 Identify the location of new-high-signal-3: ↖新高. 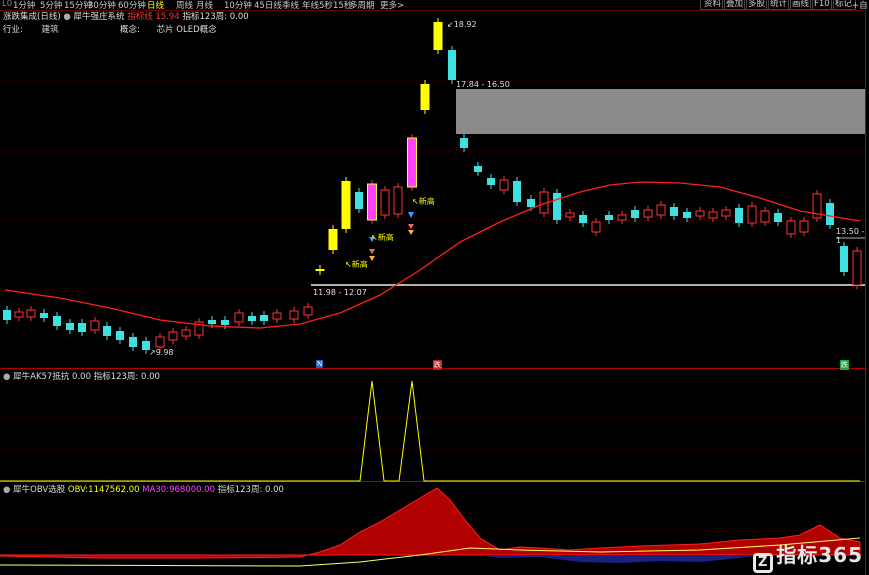
(423, 201).